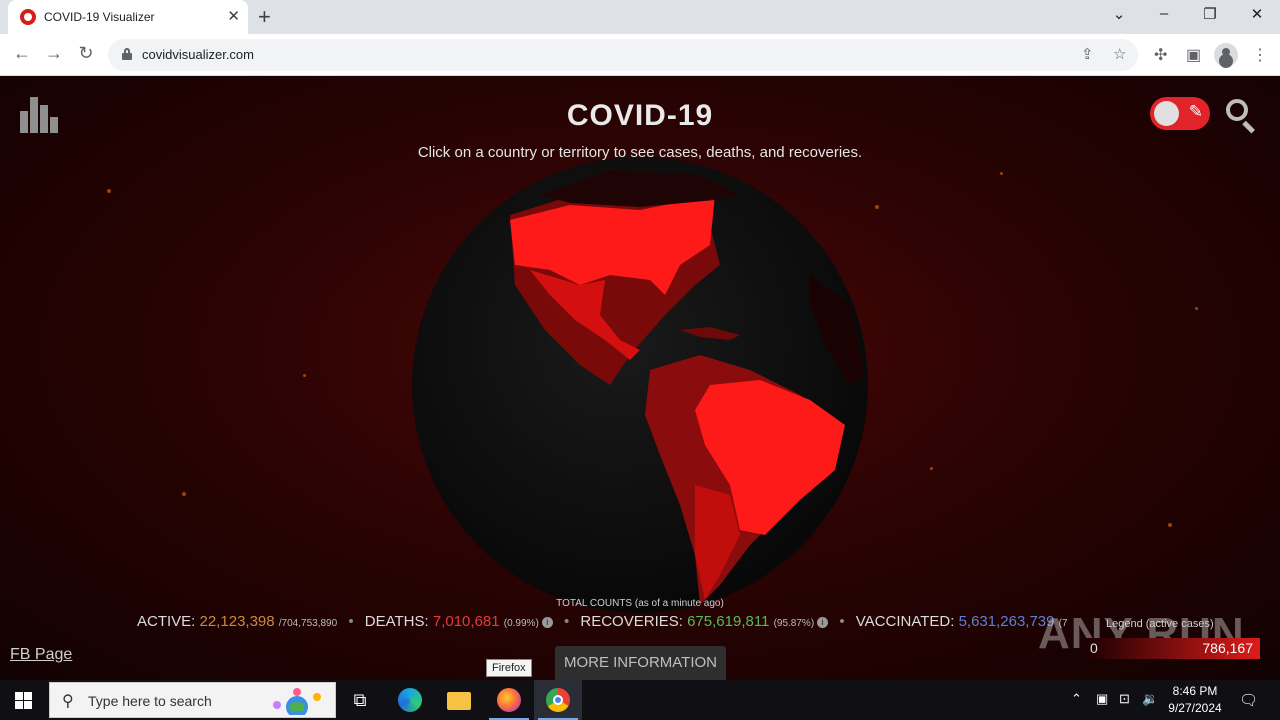 This screenshot has width=1280, height=720. I want to click on extensions-icon: ✣, so click(1160, 55).